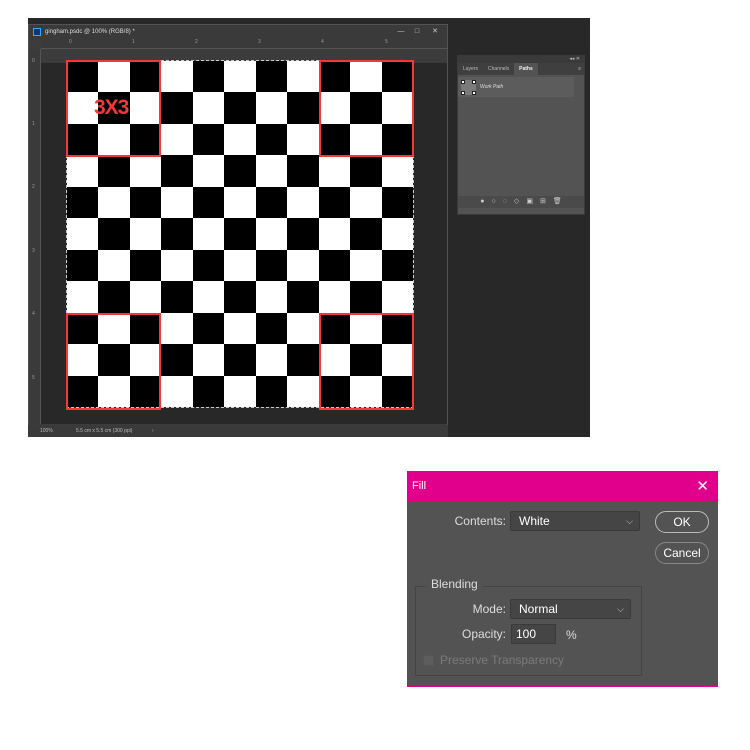 Image resolution: width=750 pixels, height=750 pixels. I want to click on add-mask-icon: ▣, so click(529, 202).